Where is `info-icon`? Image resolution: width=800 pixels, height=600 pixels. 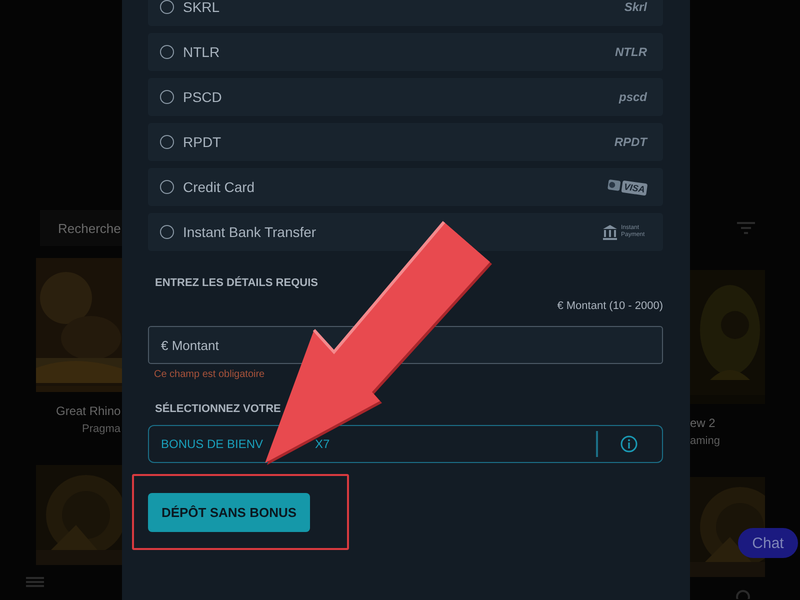 info-icon is located at coordinates (629, 444).